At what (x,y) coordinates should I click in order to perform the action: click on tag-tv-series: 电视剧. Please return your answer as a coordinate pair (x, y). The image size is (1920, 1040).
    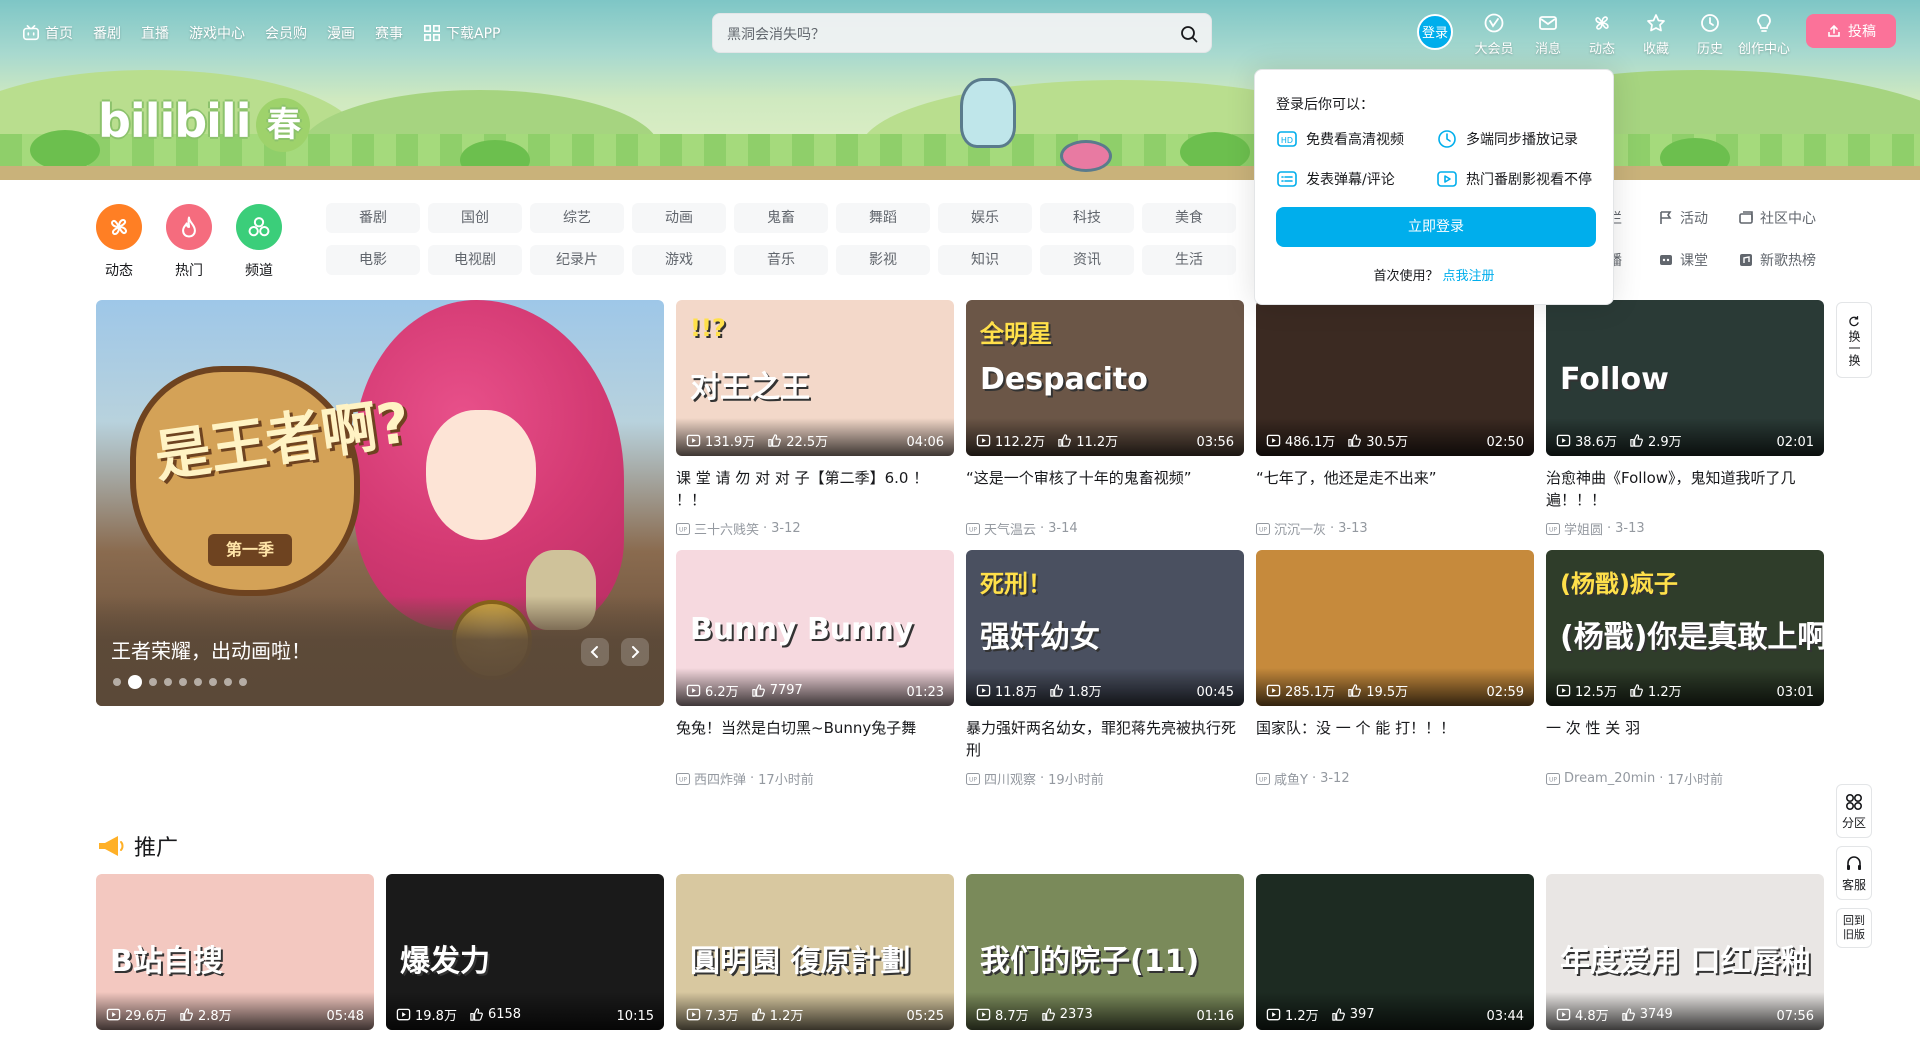
    Looking at the image, I should click on (475, 260).